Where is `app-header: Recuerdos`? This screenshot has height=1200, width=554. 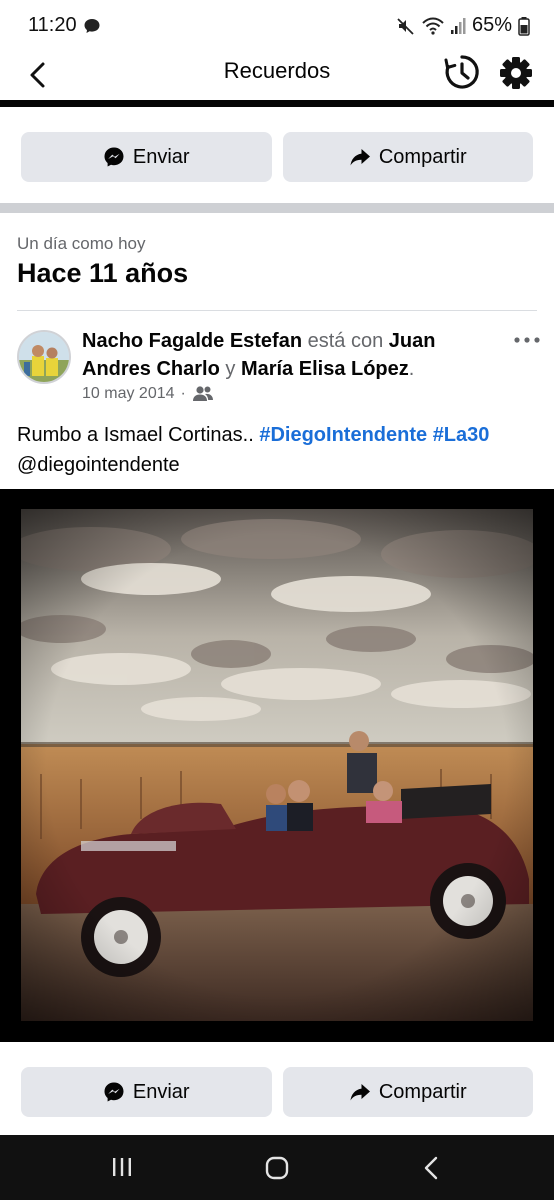
app-header: Recuerdos is located at coordinates (277, 76).